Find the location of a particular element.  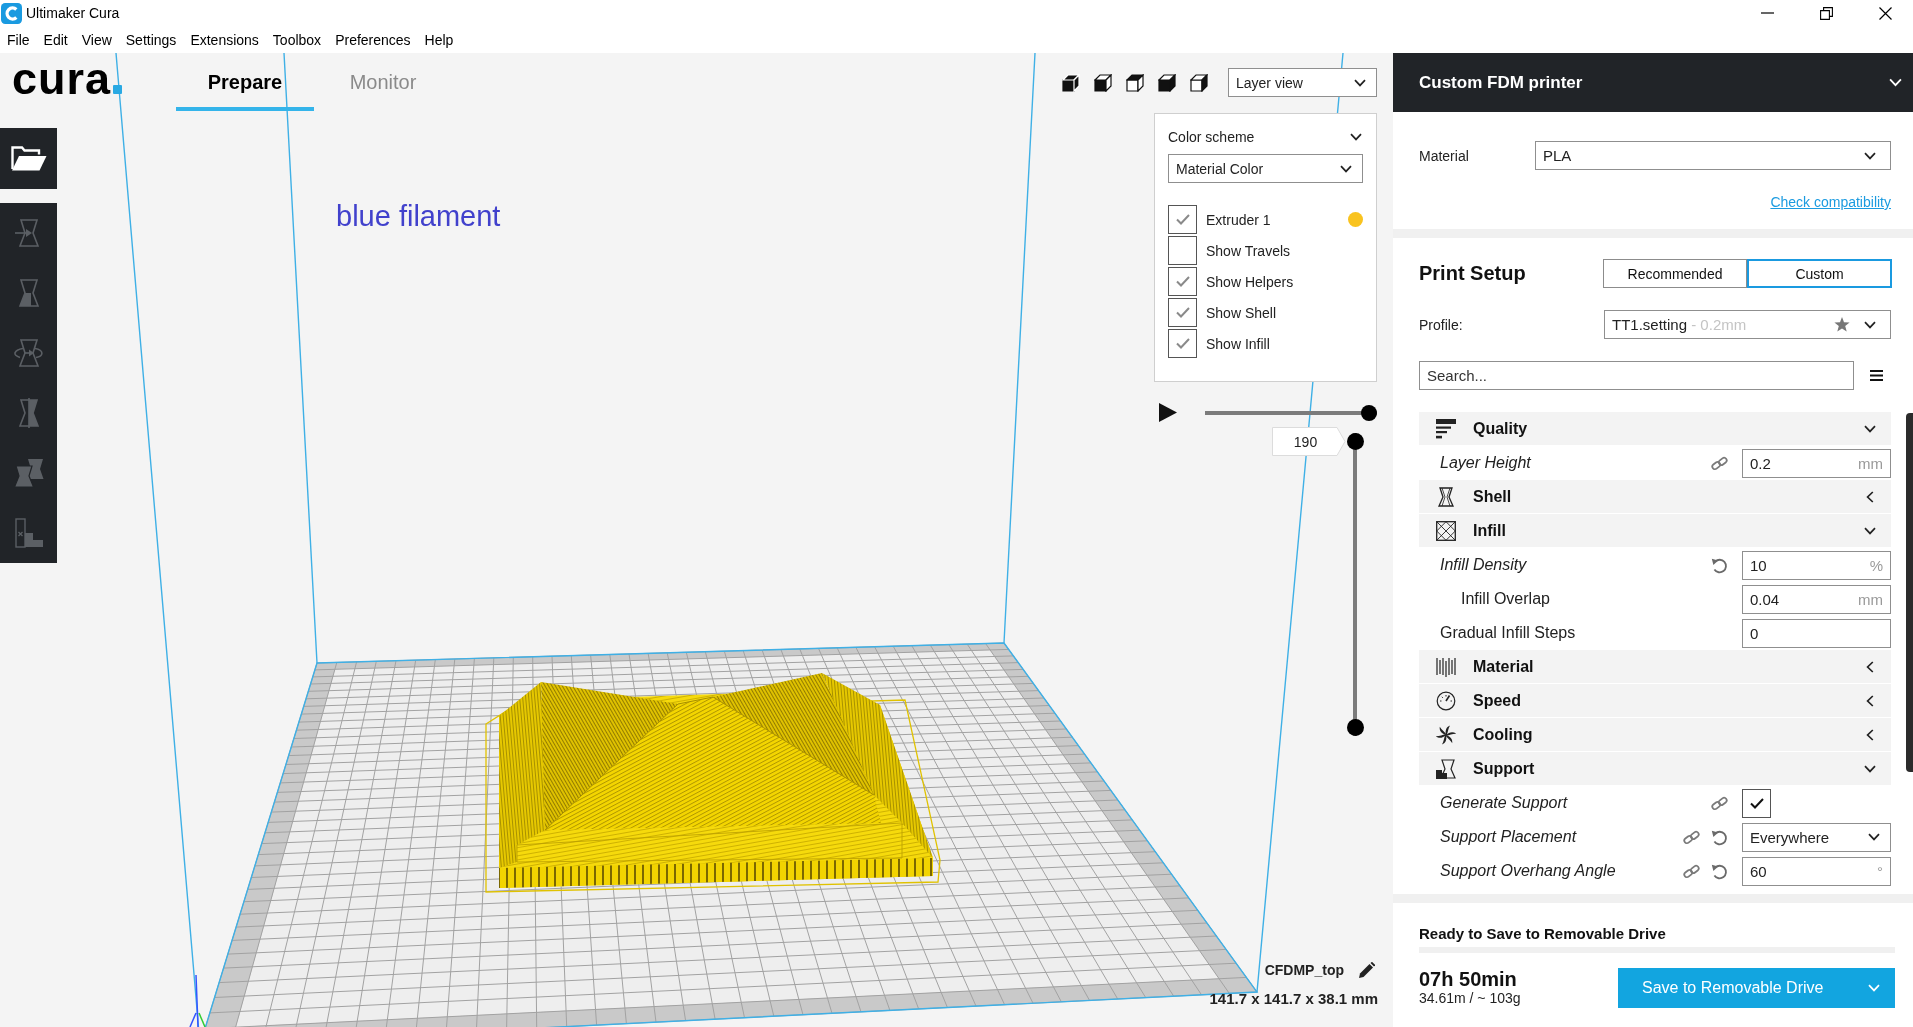

vertical-lines-icon is located at coordinates (1446, 666).